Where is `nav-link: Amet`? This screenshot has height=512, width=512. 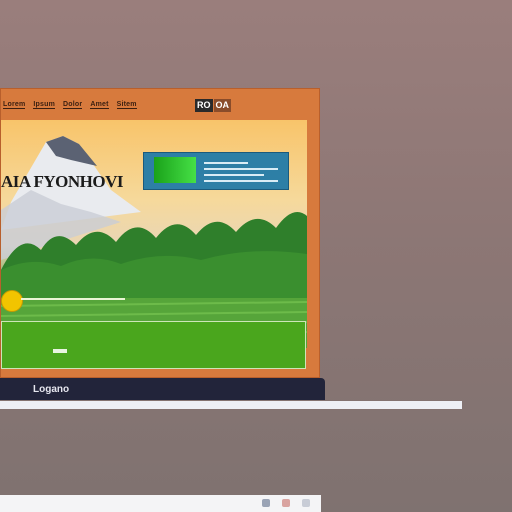 nav-link: Amet is located at coordinates (99, 105).